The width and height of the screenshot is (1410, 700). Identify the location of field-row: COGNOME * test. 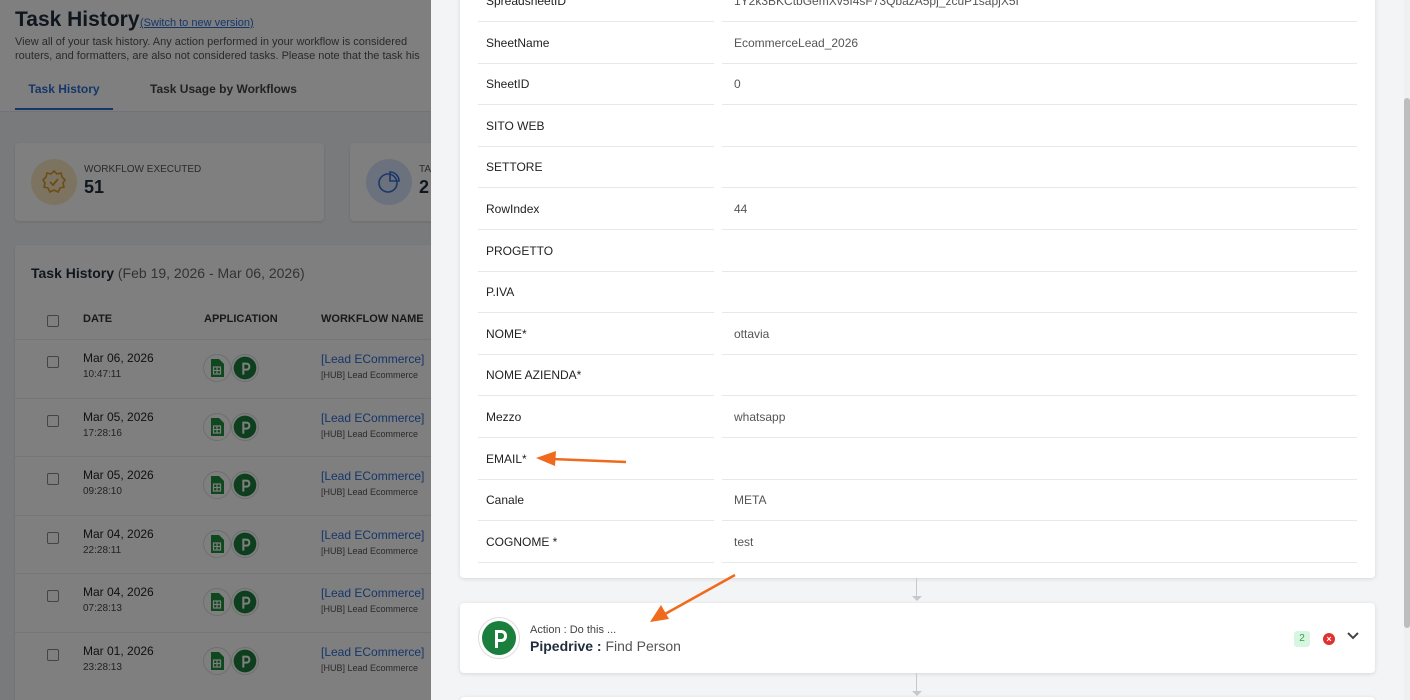
(917, 542).